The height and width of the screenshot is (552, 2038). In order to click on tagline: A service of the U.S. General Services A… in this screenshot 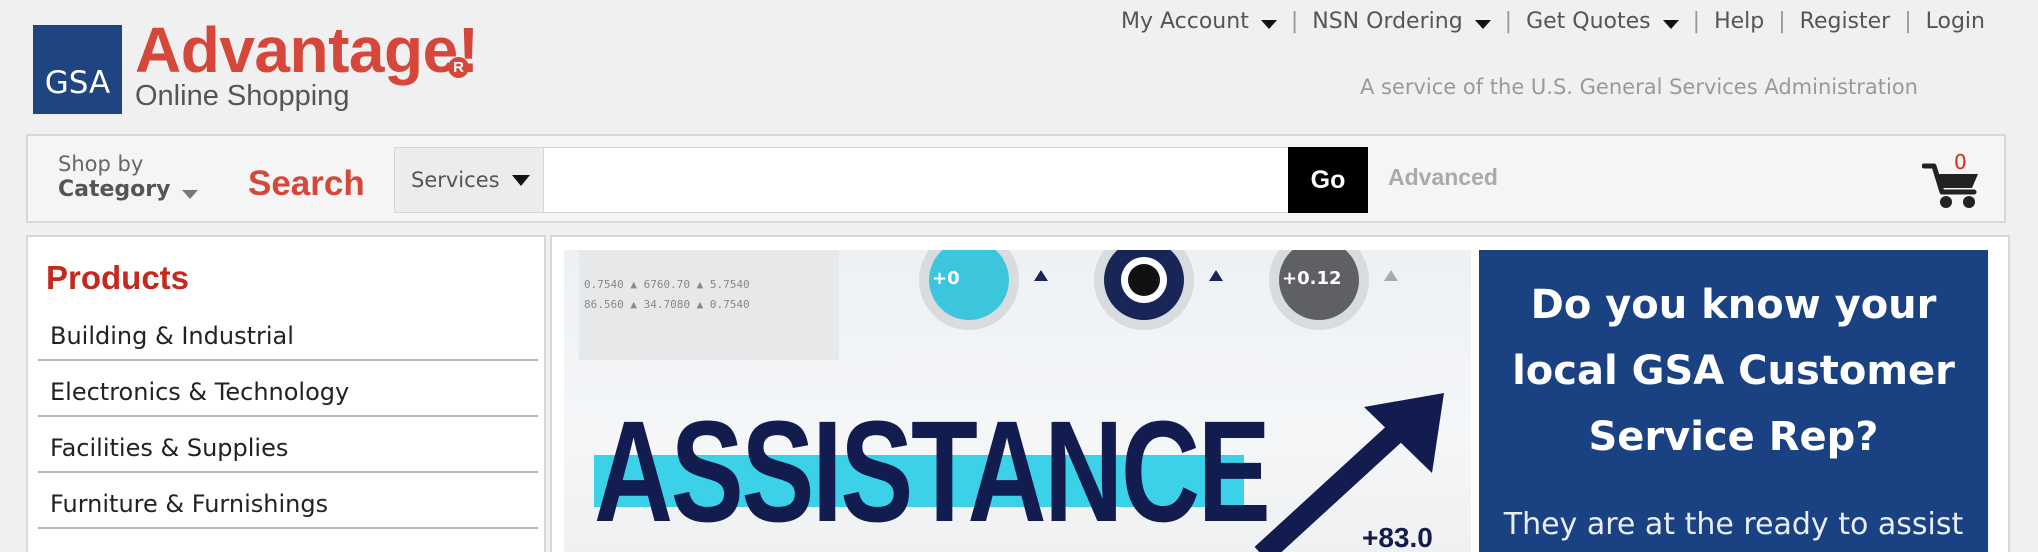, I will do `click(1638, 87)`.